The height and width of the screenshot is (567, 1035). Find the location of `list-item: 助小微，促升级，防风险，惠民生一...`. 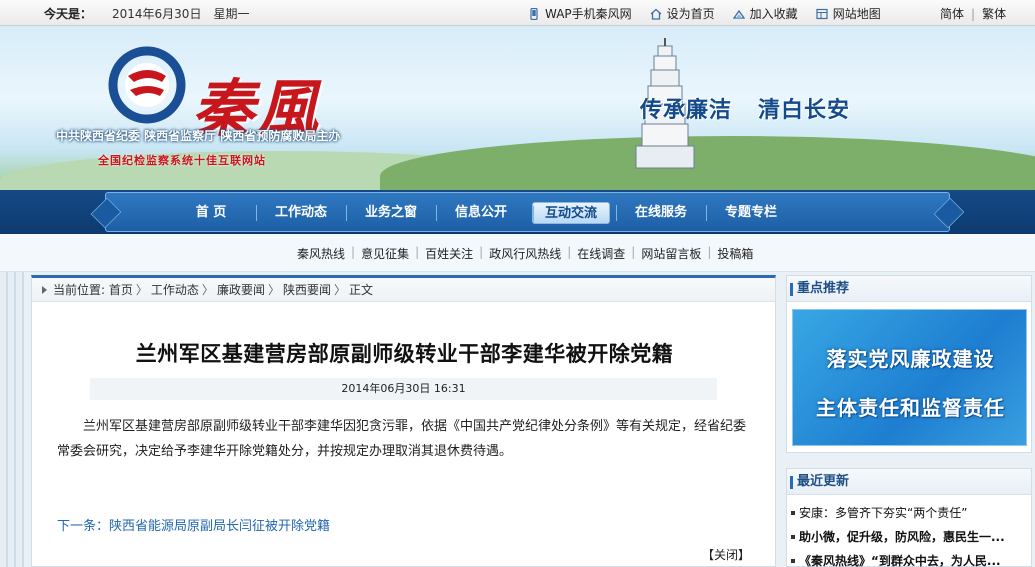

list-item: 助小微，促升级，防风险，惠民生一... is located at coordinates (909, 537).